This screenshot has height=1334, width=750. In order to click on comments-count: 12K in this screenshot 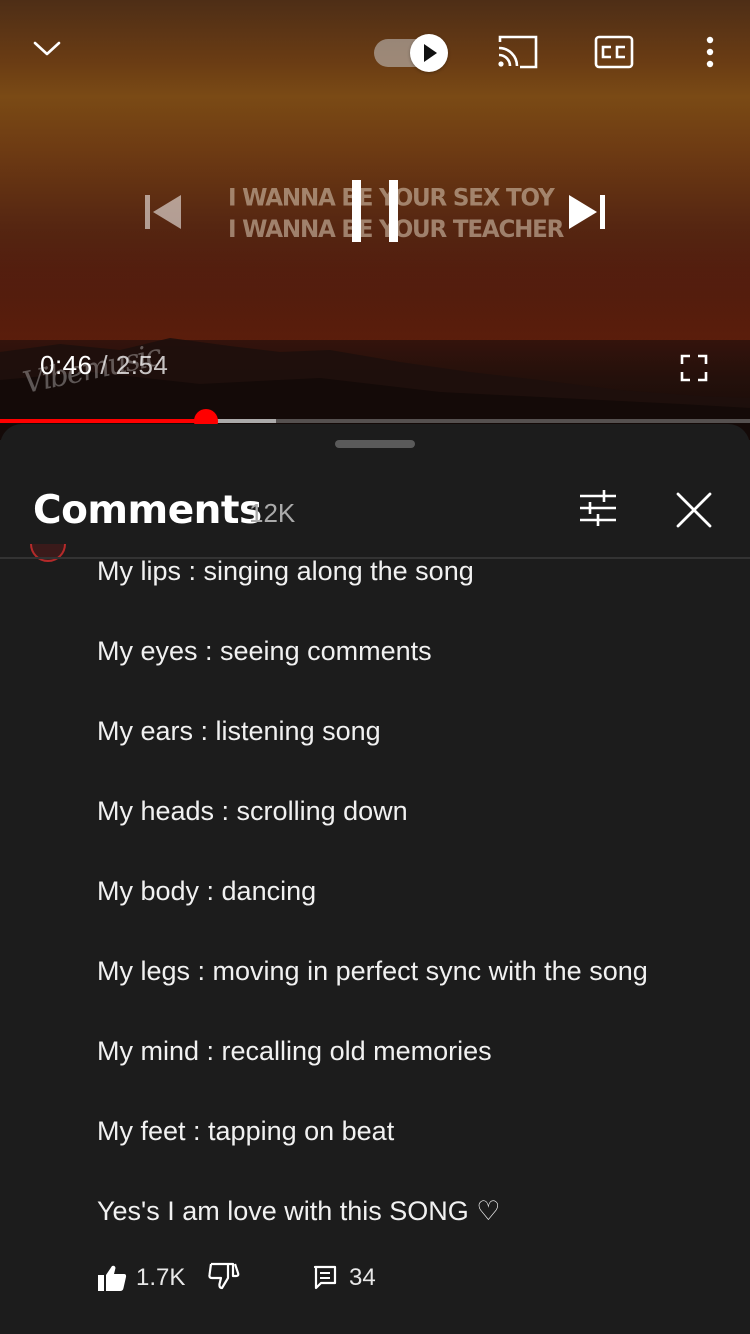, I will do `click(272, 513)`.